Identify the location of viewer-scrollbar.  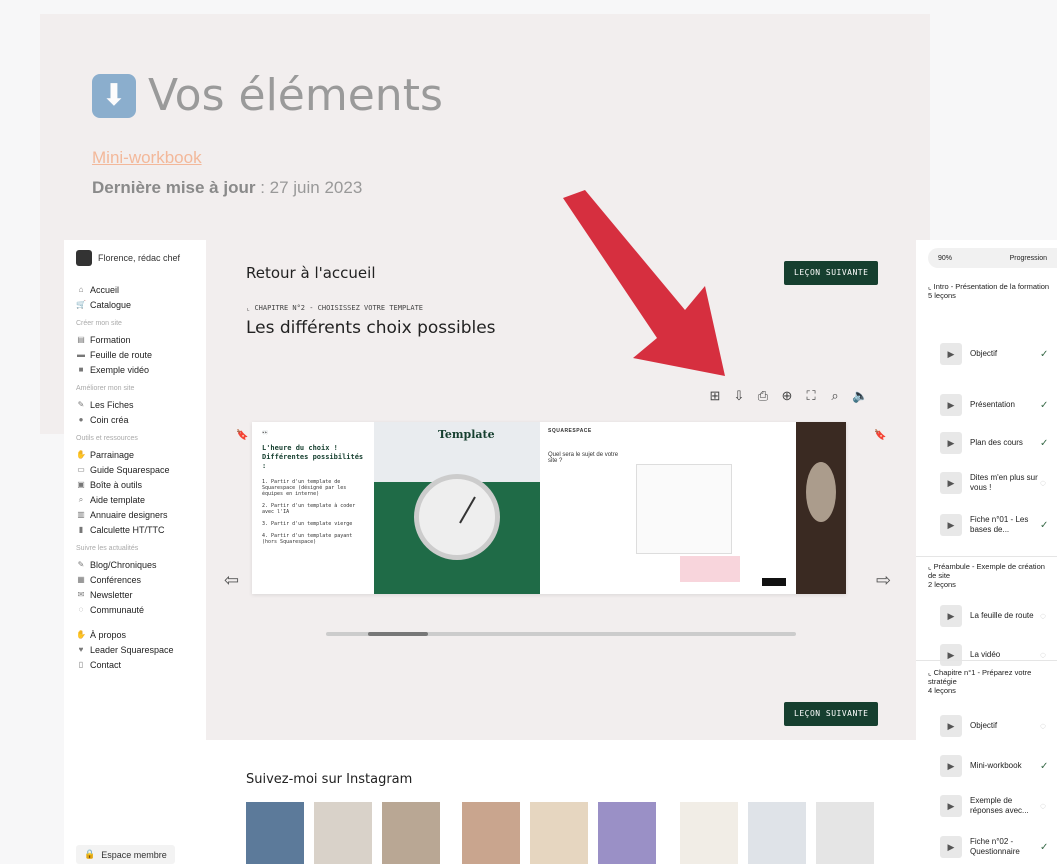
(561, 634).